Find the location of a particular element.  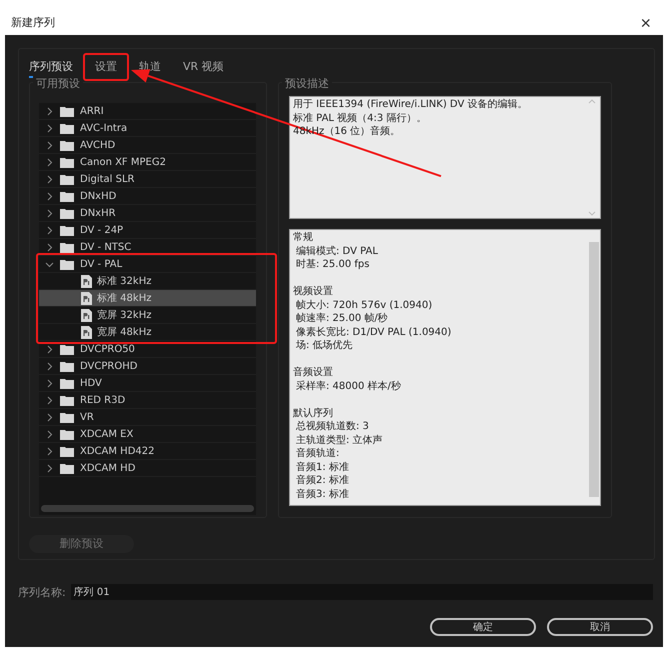

section-heading: 视频设置 is located at coordinates (313, 291).